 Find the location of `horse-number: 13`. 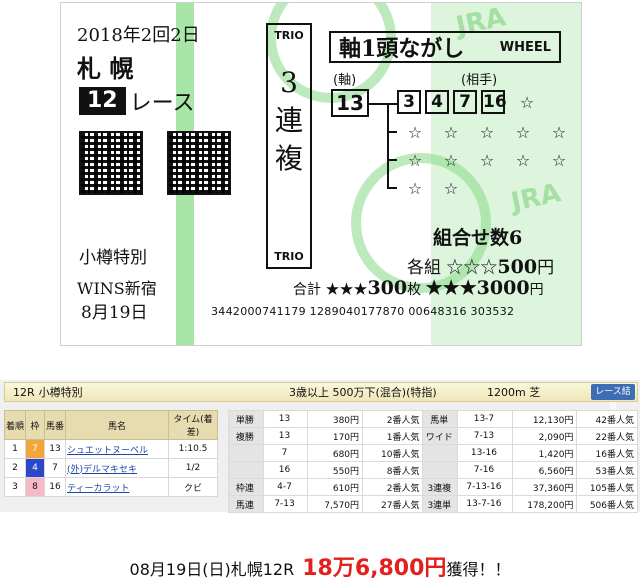

horse-number: 13 is located at coordinates (55, 449).